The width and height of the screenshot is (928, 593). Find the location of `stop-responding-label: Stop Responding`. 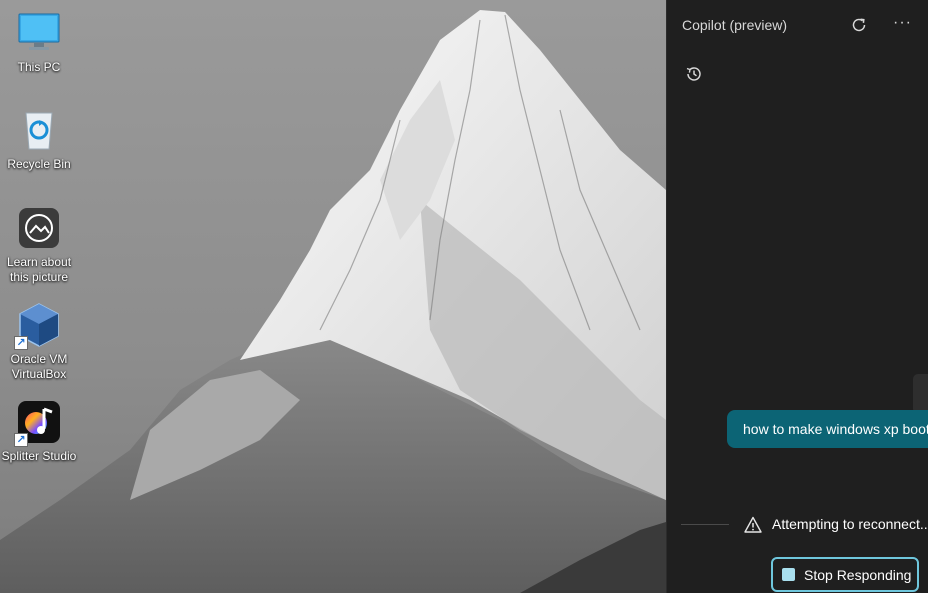

stop-responding-label: Stop Responding is located at coordinates (858, 575).